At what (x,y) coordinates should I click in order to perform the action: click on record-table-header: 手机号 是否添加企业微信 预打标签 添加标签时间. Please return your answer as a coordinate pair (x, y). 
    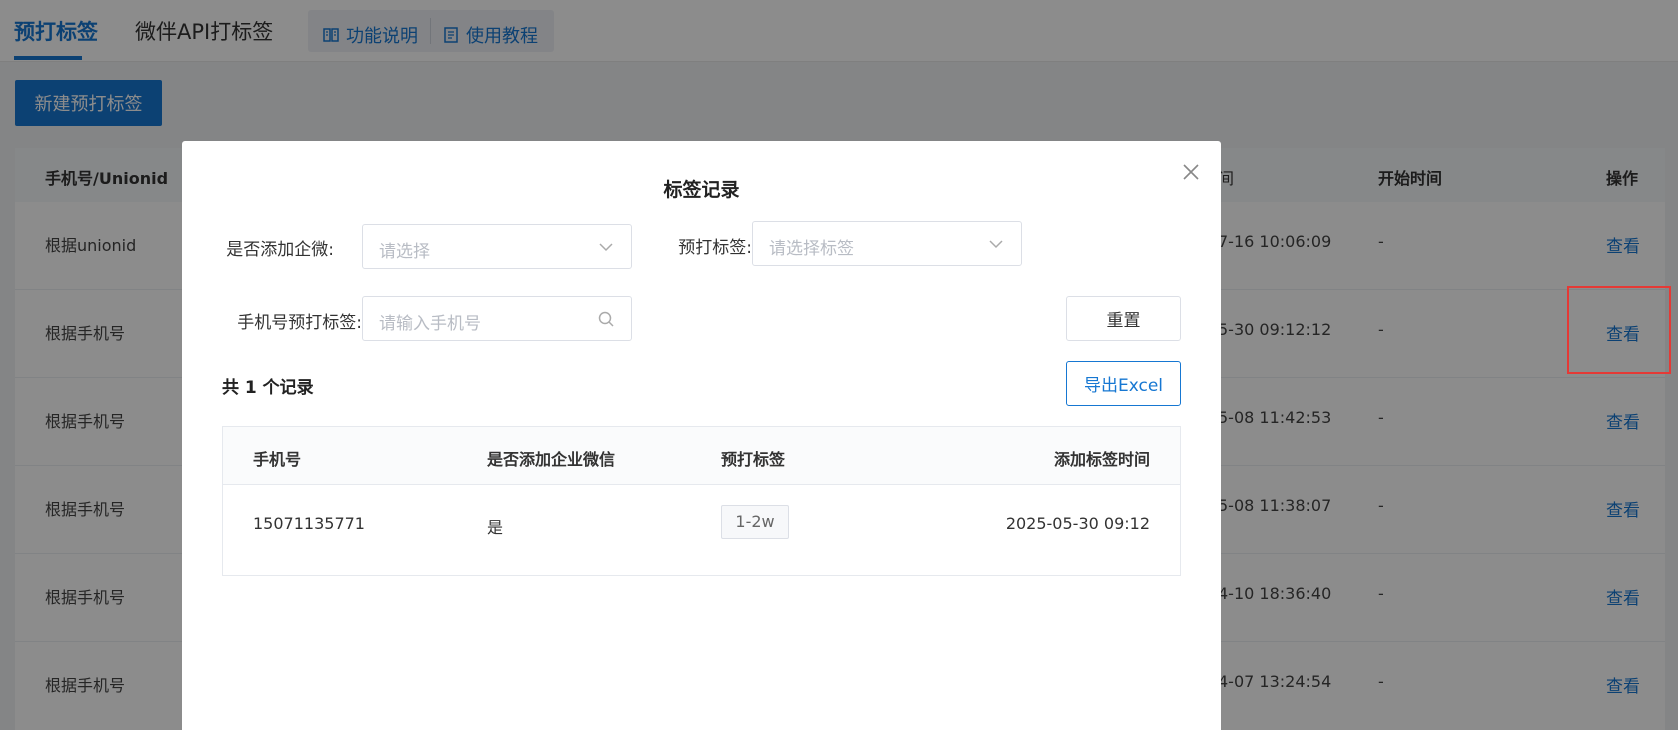
    Looking at the image, I should click on (701, 456).